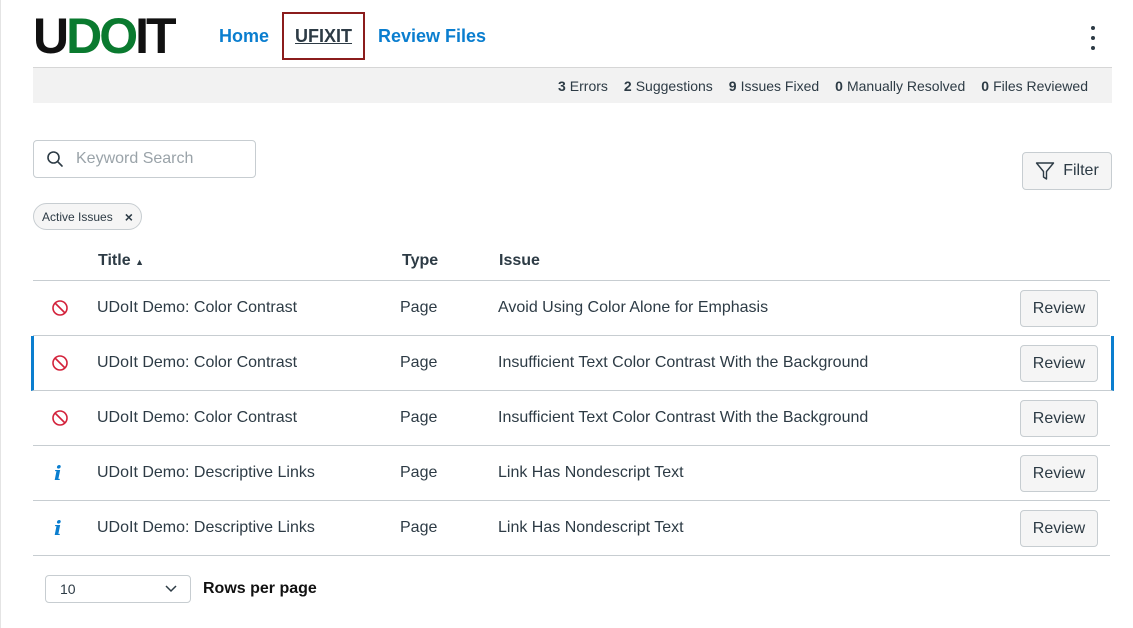 This screenshot has height=628, width=1133. What do you see at coordinates (84, 36) in the screenshot?
I see `logo-letter-d: D` at bounding box center [84, 36].